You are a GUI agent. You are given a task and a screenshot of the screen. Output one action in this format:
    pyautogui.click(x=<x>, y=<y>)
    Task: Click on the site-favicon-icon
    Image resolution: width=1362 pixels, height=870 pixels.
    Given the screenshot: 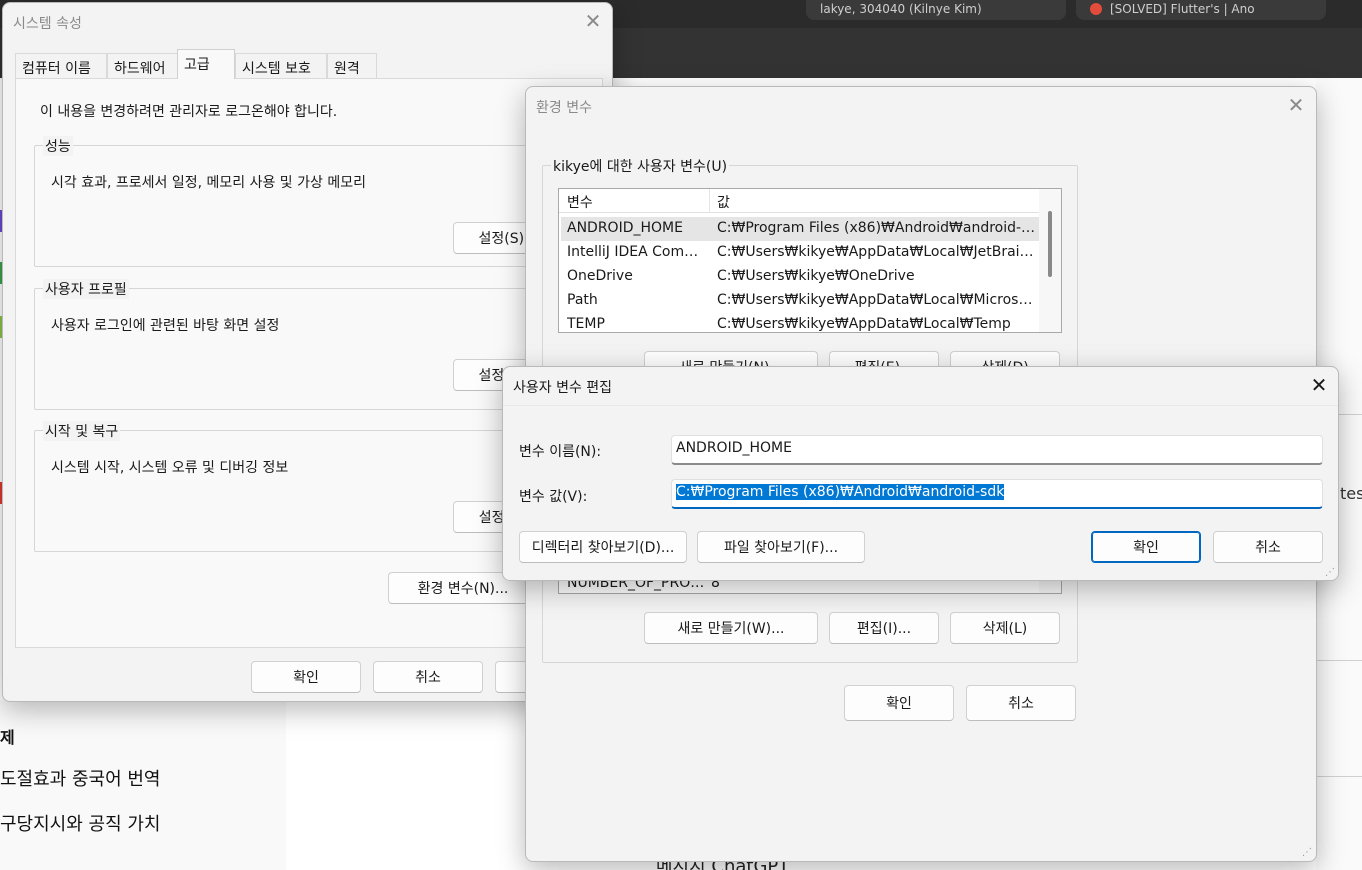 What is the action you would take?
    pyautogui.click(x=1096, y=9)
    